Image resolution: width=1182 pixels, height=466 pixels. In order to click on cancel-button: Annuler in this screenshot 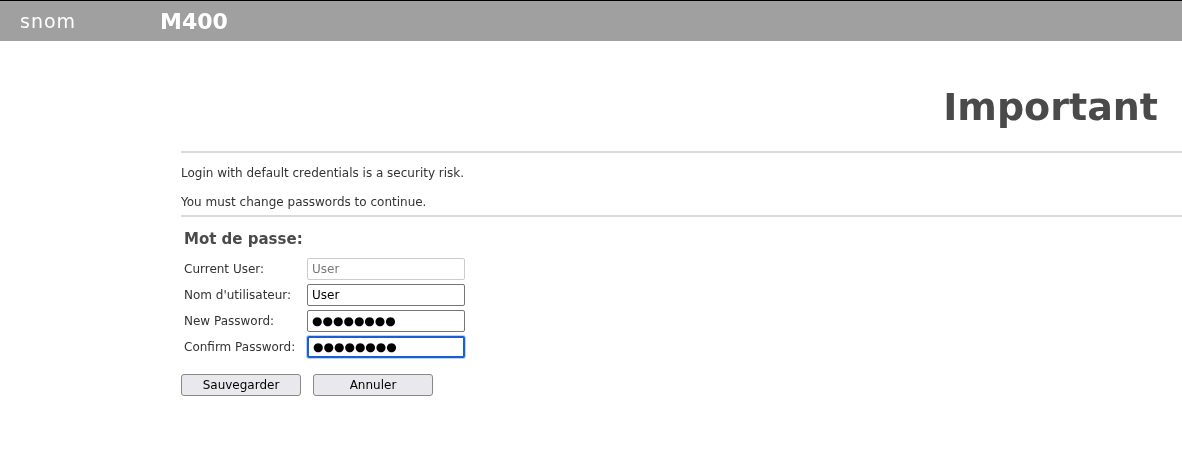, I will do `click(373, 385)`.